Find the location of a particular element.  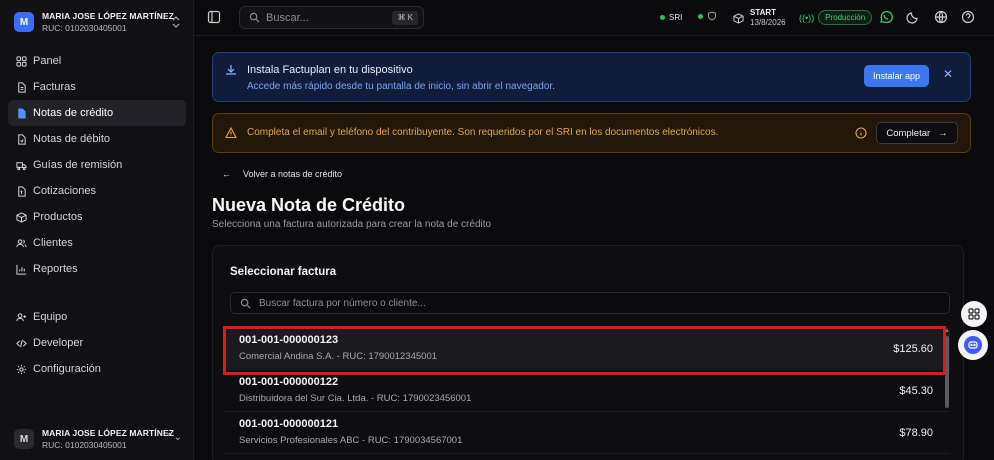

sidebar-toggle-icon is located at coordinates (214, 17).